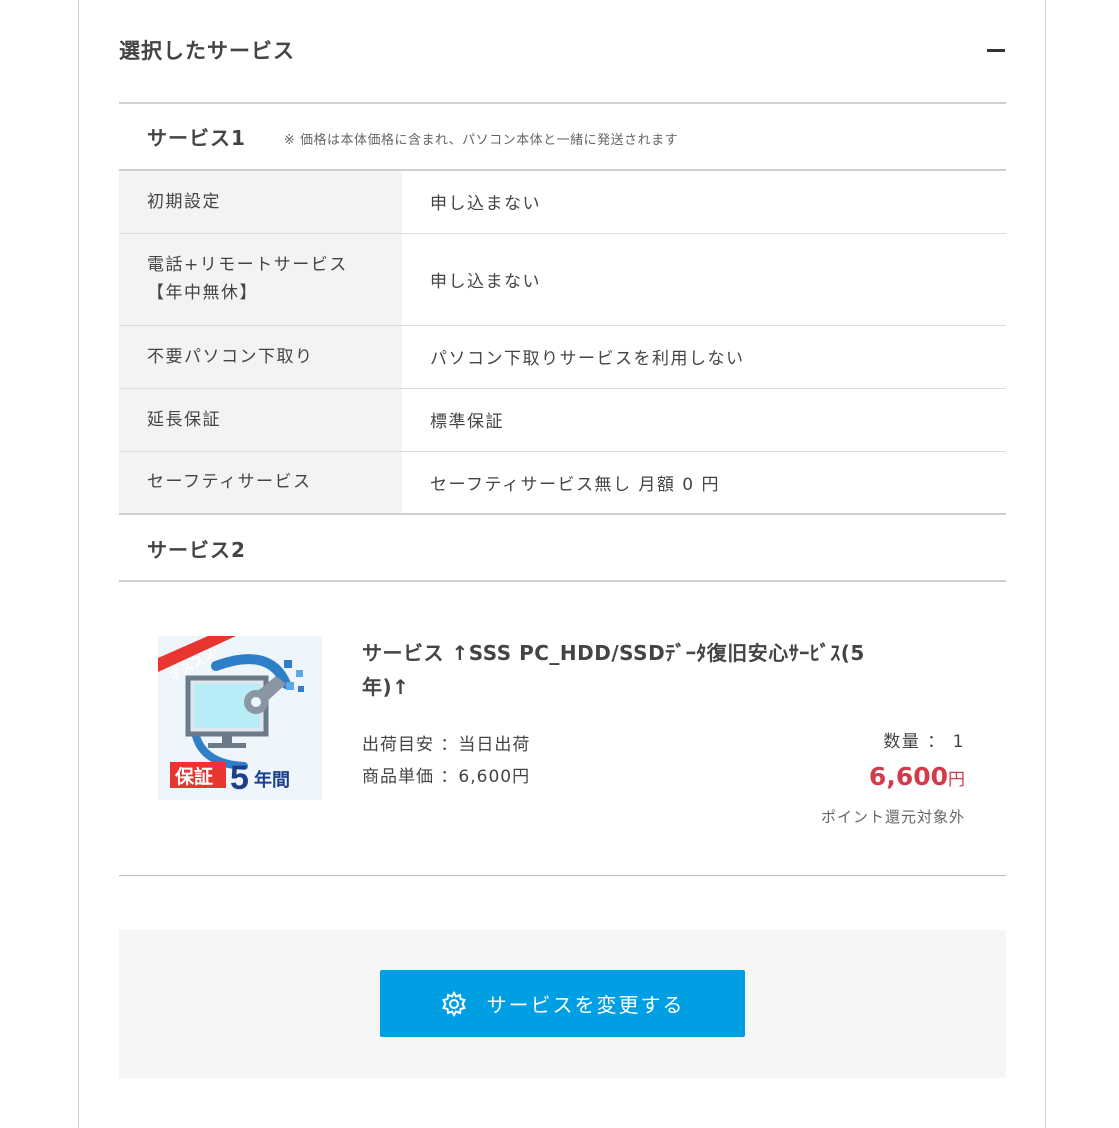 The width and height of the screenshot is (1119, 1128). I want to click on action-area: サービスを変更する, so click(562, 1004).